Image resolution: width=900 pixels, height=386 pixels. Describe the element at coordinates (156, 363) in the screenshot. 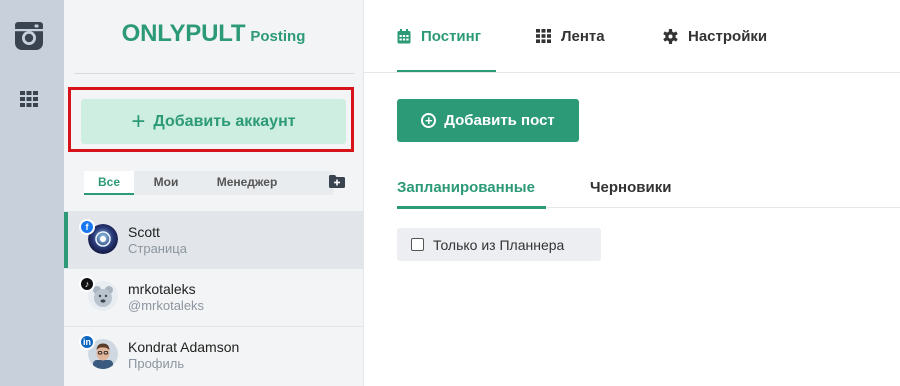

I see `account-type: Профиль` at that location.